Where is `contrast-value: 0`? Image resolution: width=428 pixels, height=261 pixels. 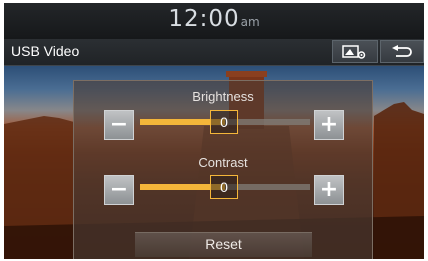
contrast-value: 0 is located at coordinates (224, 187).